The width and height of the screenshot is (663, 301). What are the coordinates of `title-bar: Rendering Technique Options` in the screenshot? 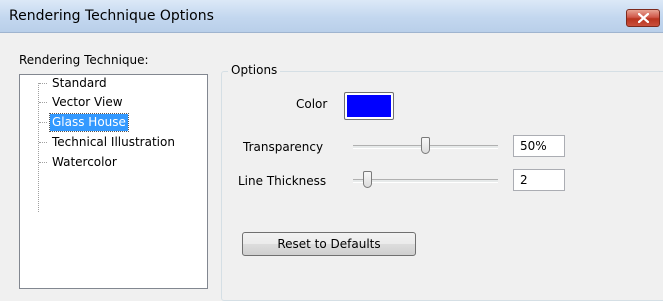 It's located at (331, 16).